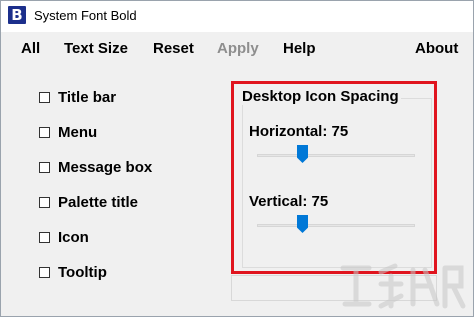  I want to click on menu-help: Help, so click(299, 48).